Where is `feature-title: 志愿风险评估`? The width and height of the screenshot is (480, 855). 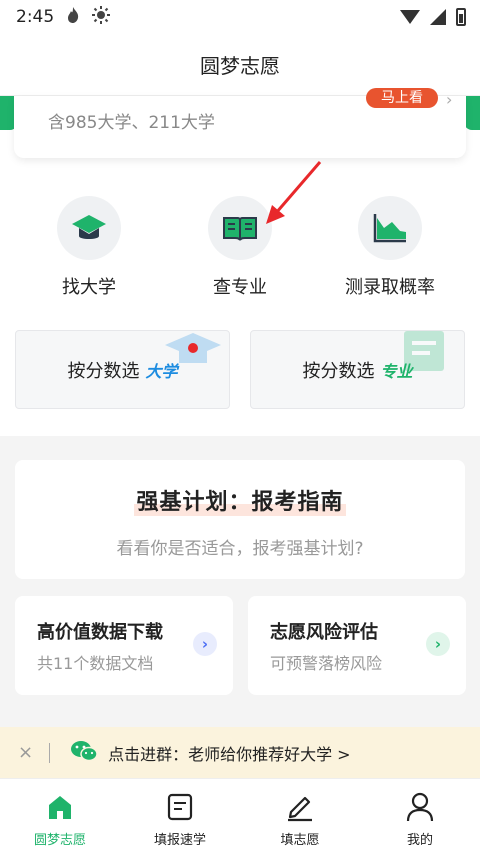
feature-title: 志愿风险评估 is located at coordinates (324, 632).